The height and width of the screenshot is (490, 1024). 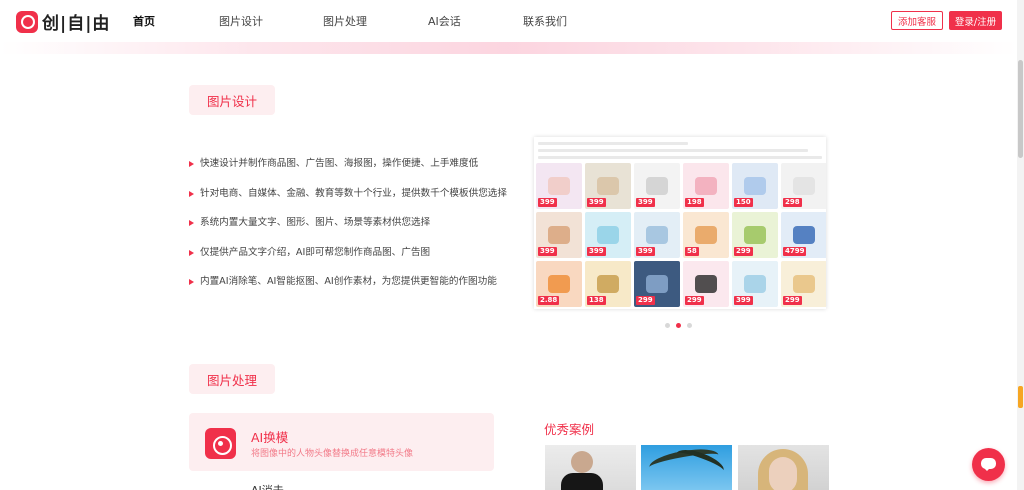 I want to click on nav-image-design: 图片设计, so click(x=241, y=21).